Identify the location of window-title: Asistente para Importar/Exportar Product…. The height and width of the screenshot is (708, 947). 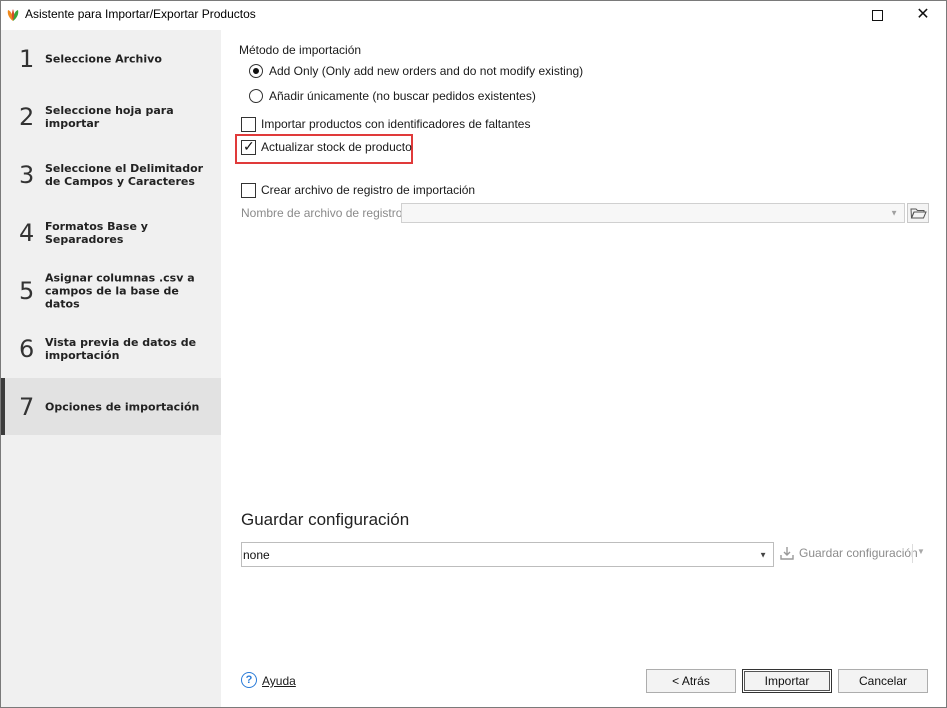
(140, 14).